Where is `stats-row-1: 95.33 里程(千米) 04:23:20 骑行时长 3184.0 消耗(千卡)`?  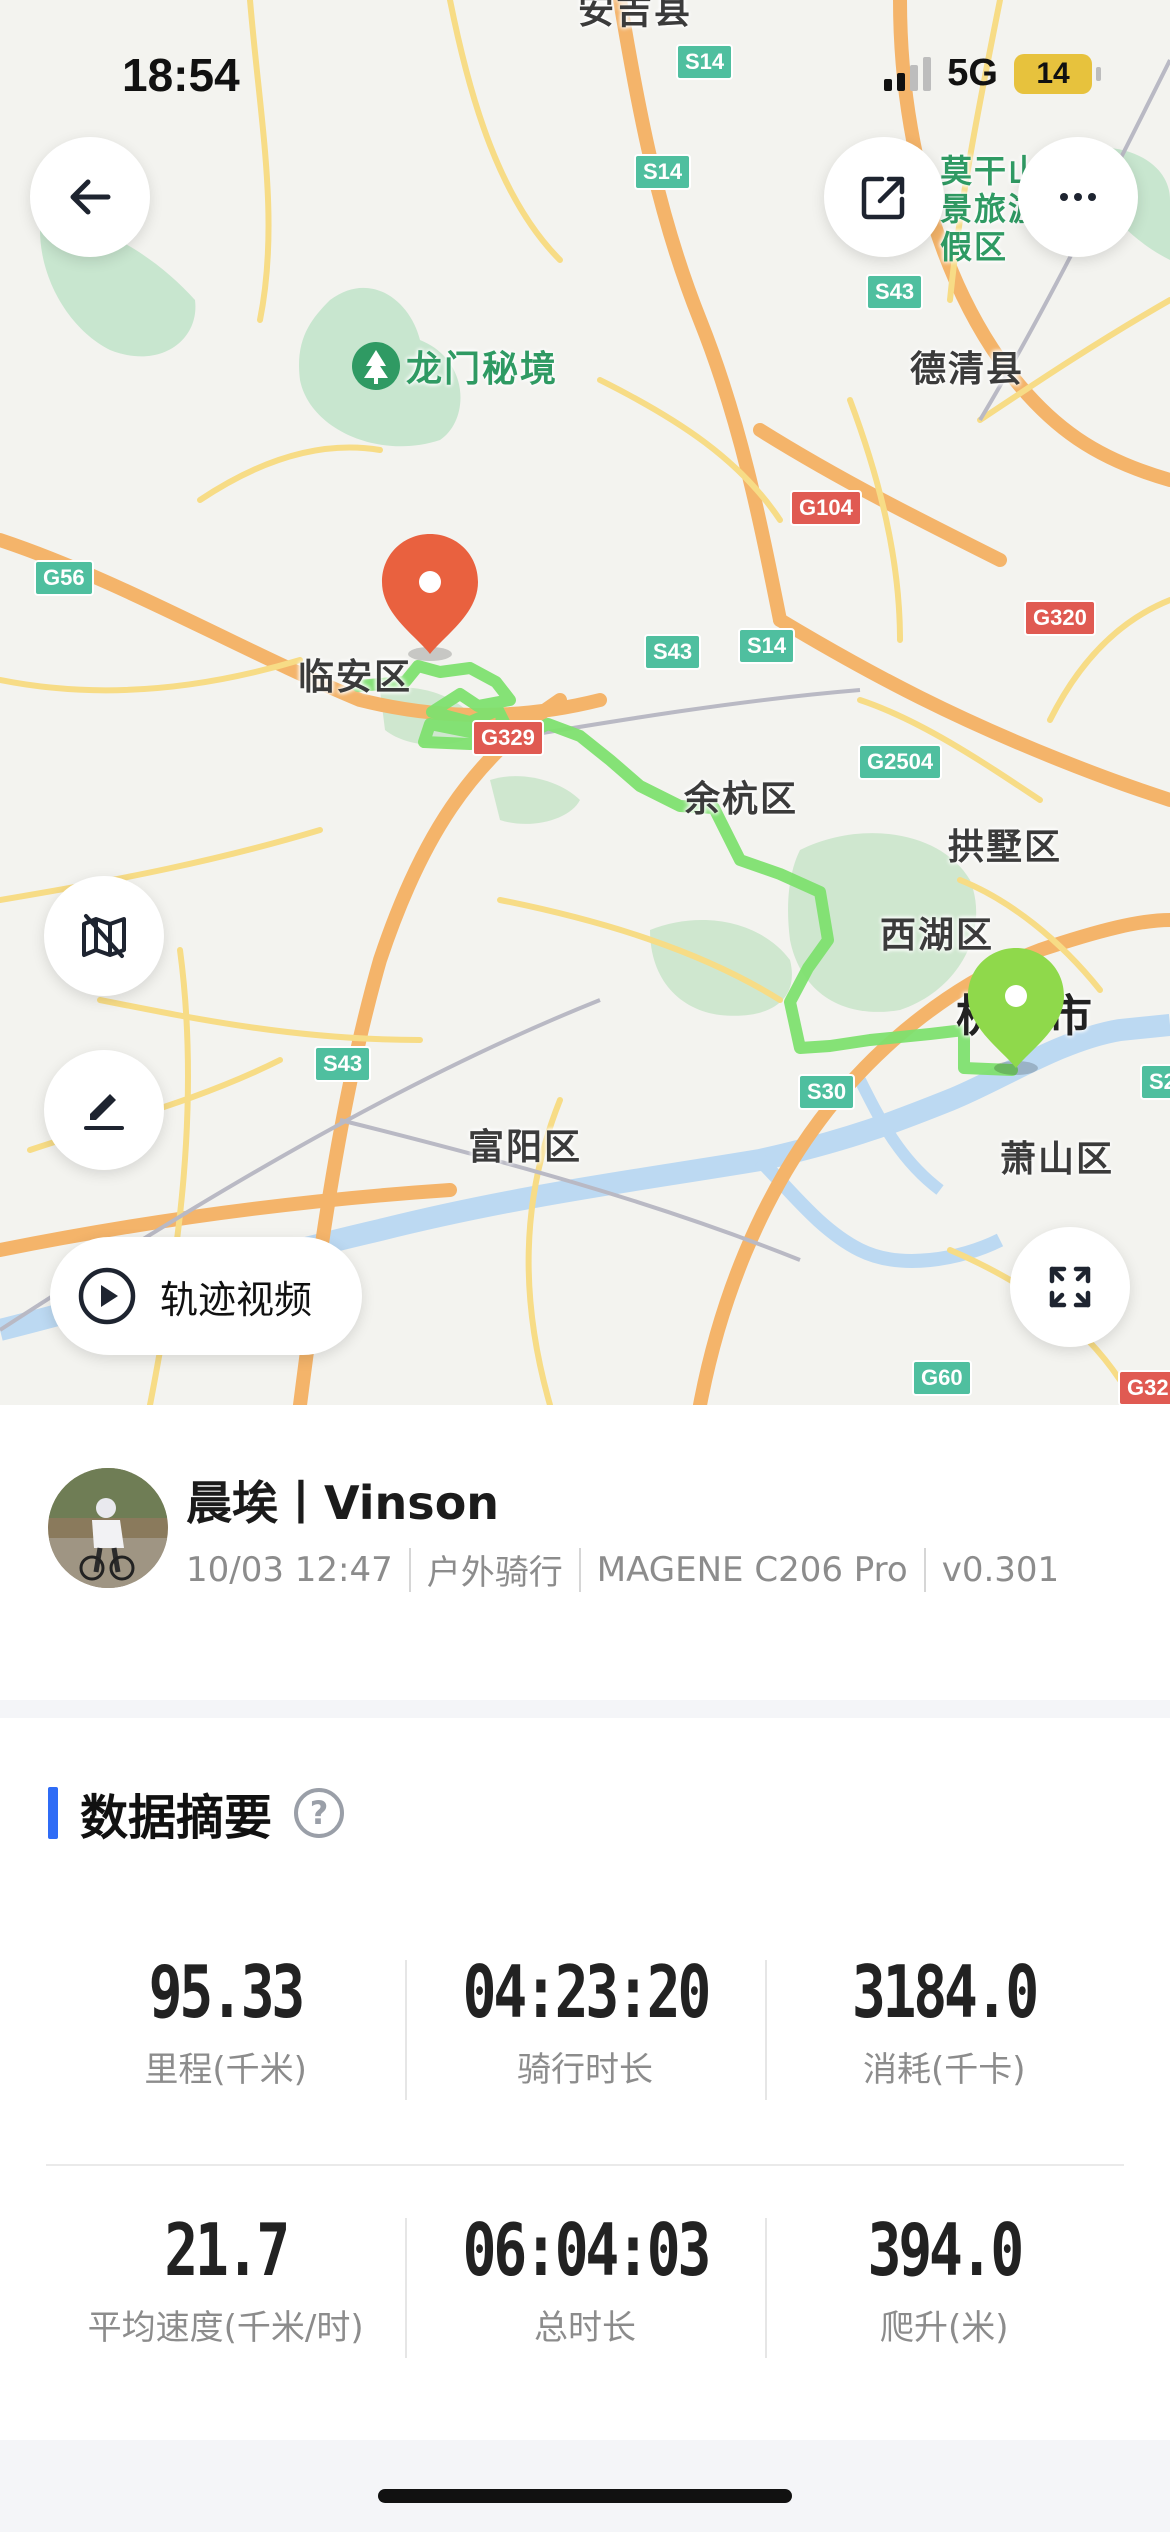
stats-row-1: 95.33 里程(千米) 04:23:20 骑行时长 3184.0 消耗(千卡) is located at coordinates (585, 2025).